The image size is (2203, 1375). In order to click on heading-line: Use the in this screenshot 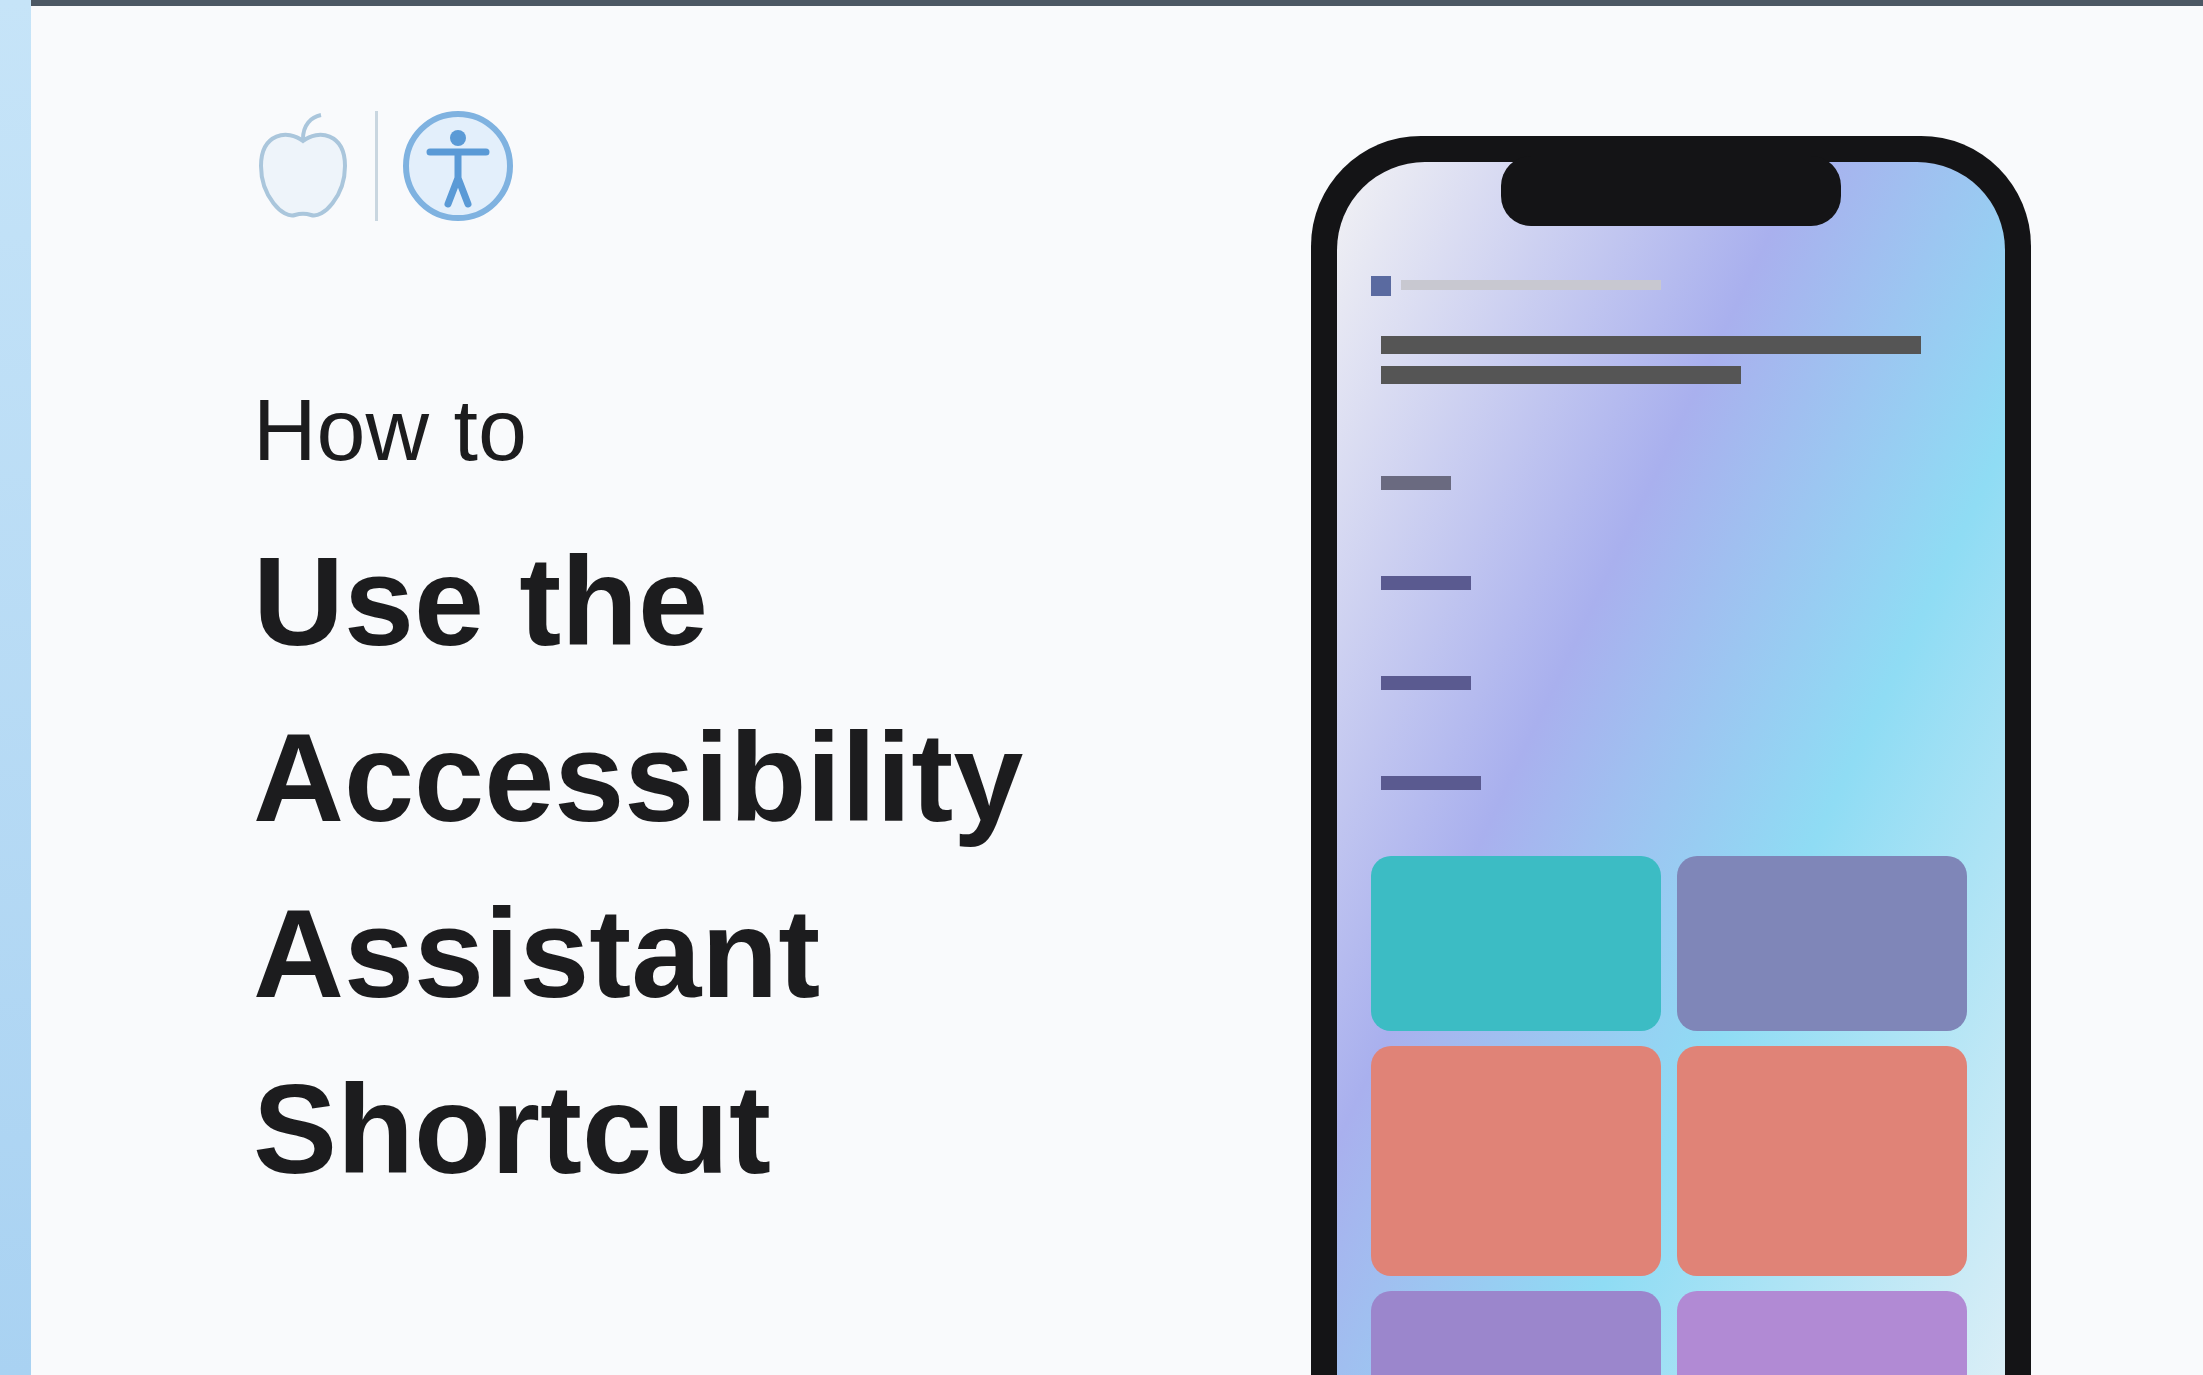, I will do `click(481, 602)`.